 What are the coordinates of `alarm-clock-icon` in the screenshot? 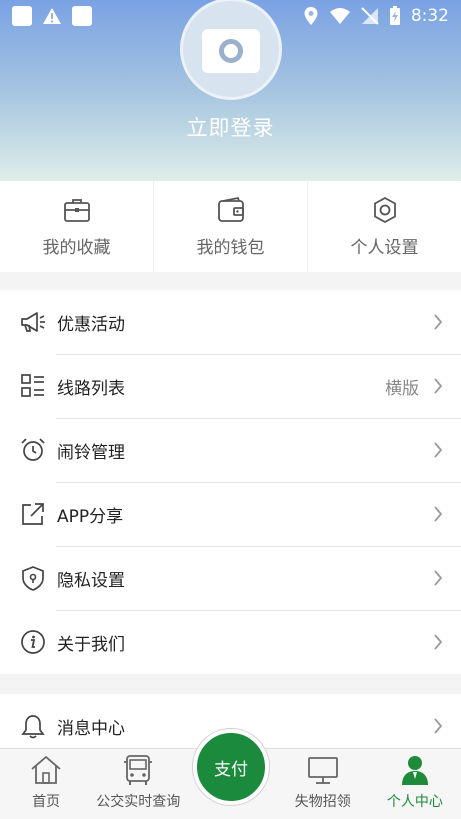 It's located at (33, 449).